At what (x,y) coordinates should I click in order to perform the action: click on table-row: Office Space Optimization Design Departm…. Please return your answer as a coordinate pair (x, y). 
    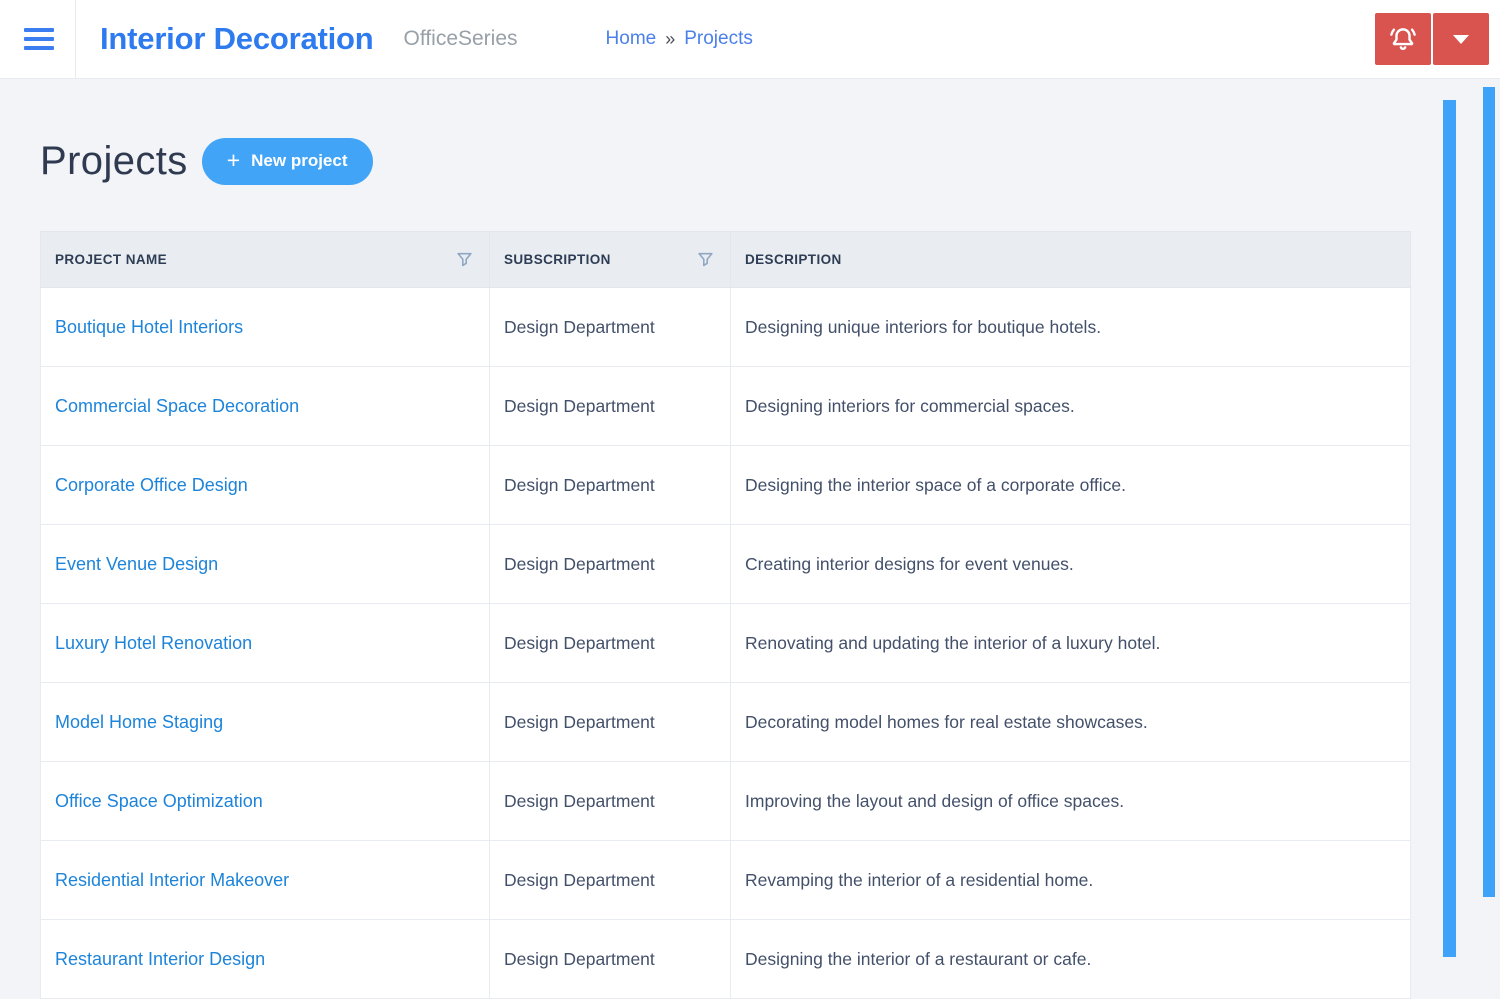
    Looking at the image, I should click on (725, 801).